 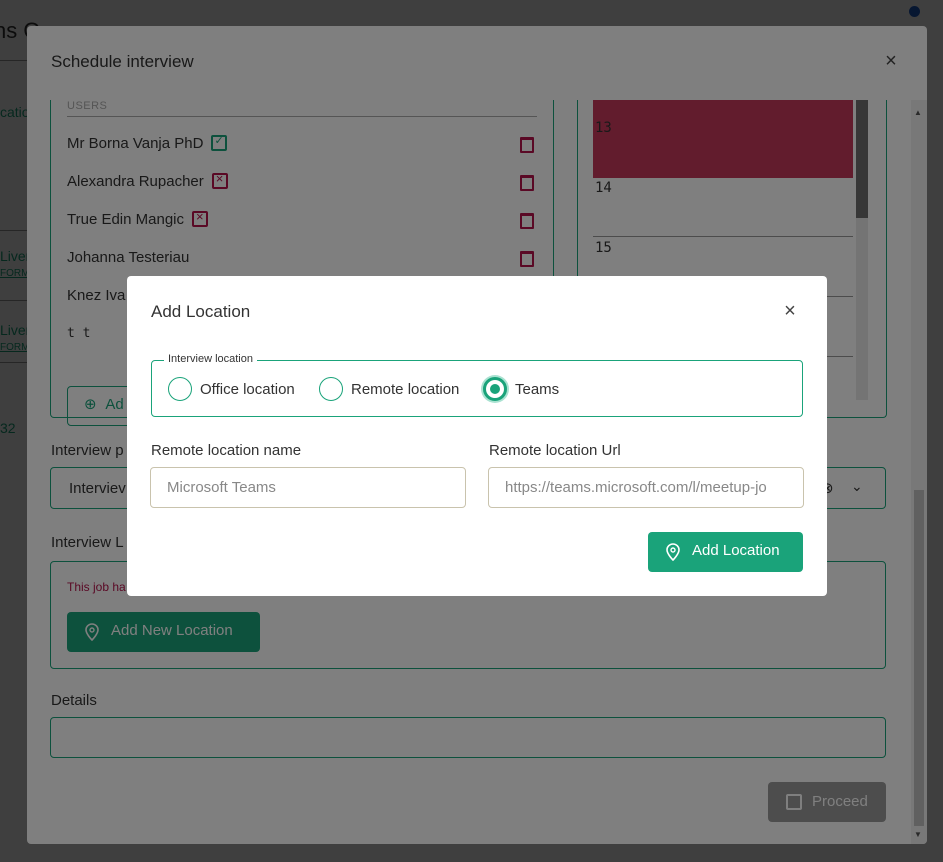 What do you see at coordinates (201, 311) in the screenshot?
I see `modal-title: Add Location` at bounding box center [201, 311].